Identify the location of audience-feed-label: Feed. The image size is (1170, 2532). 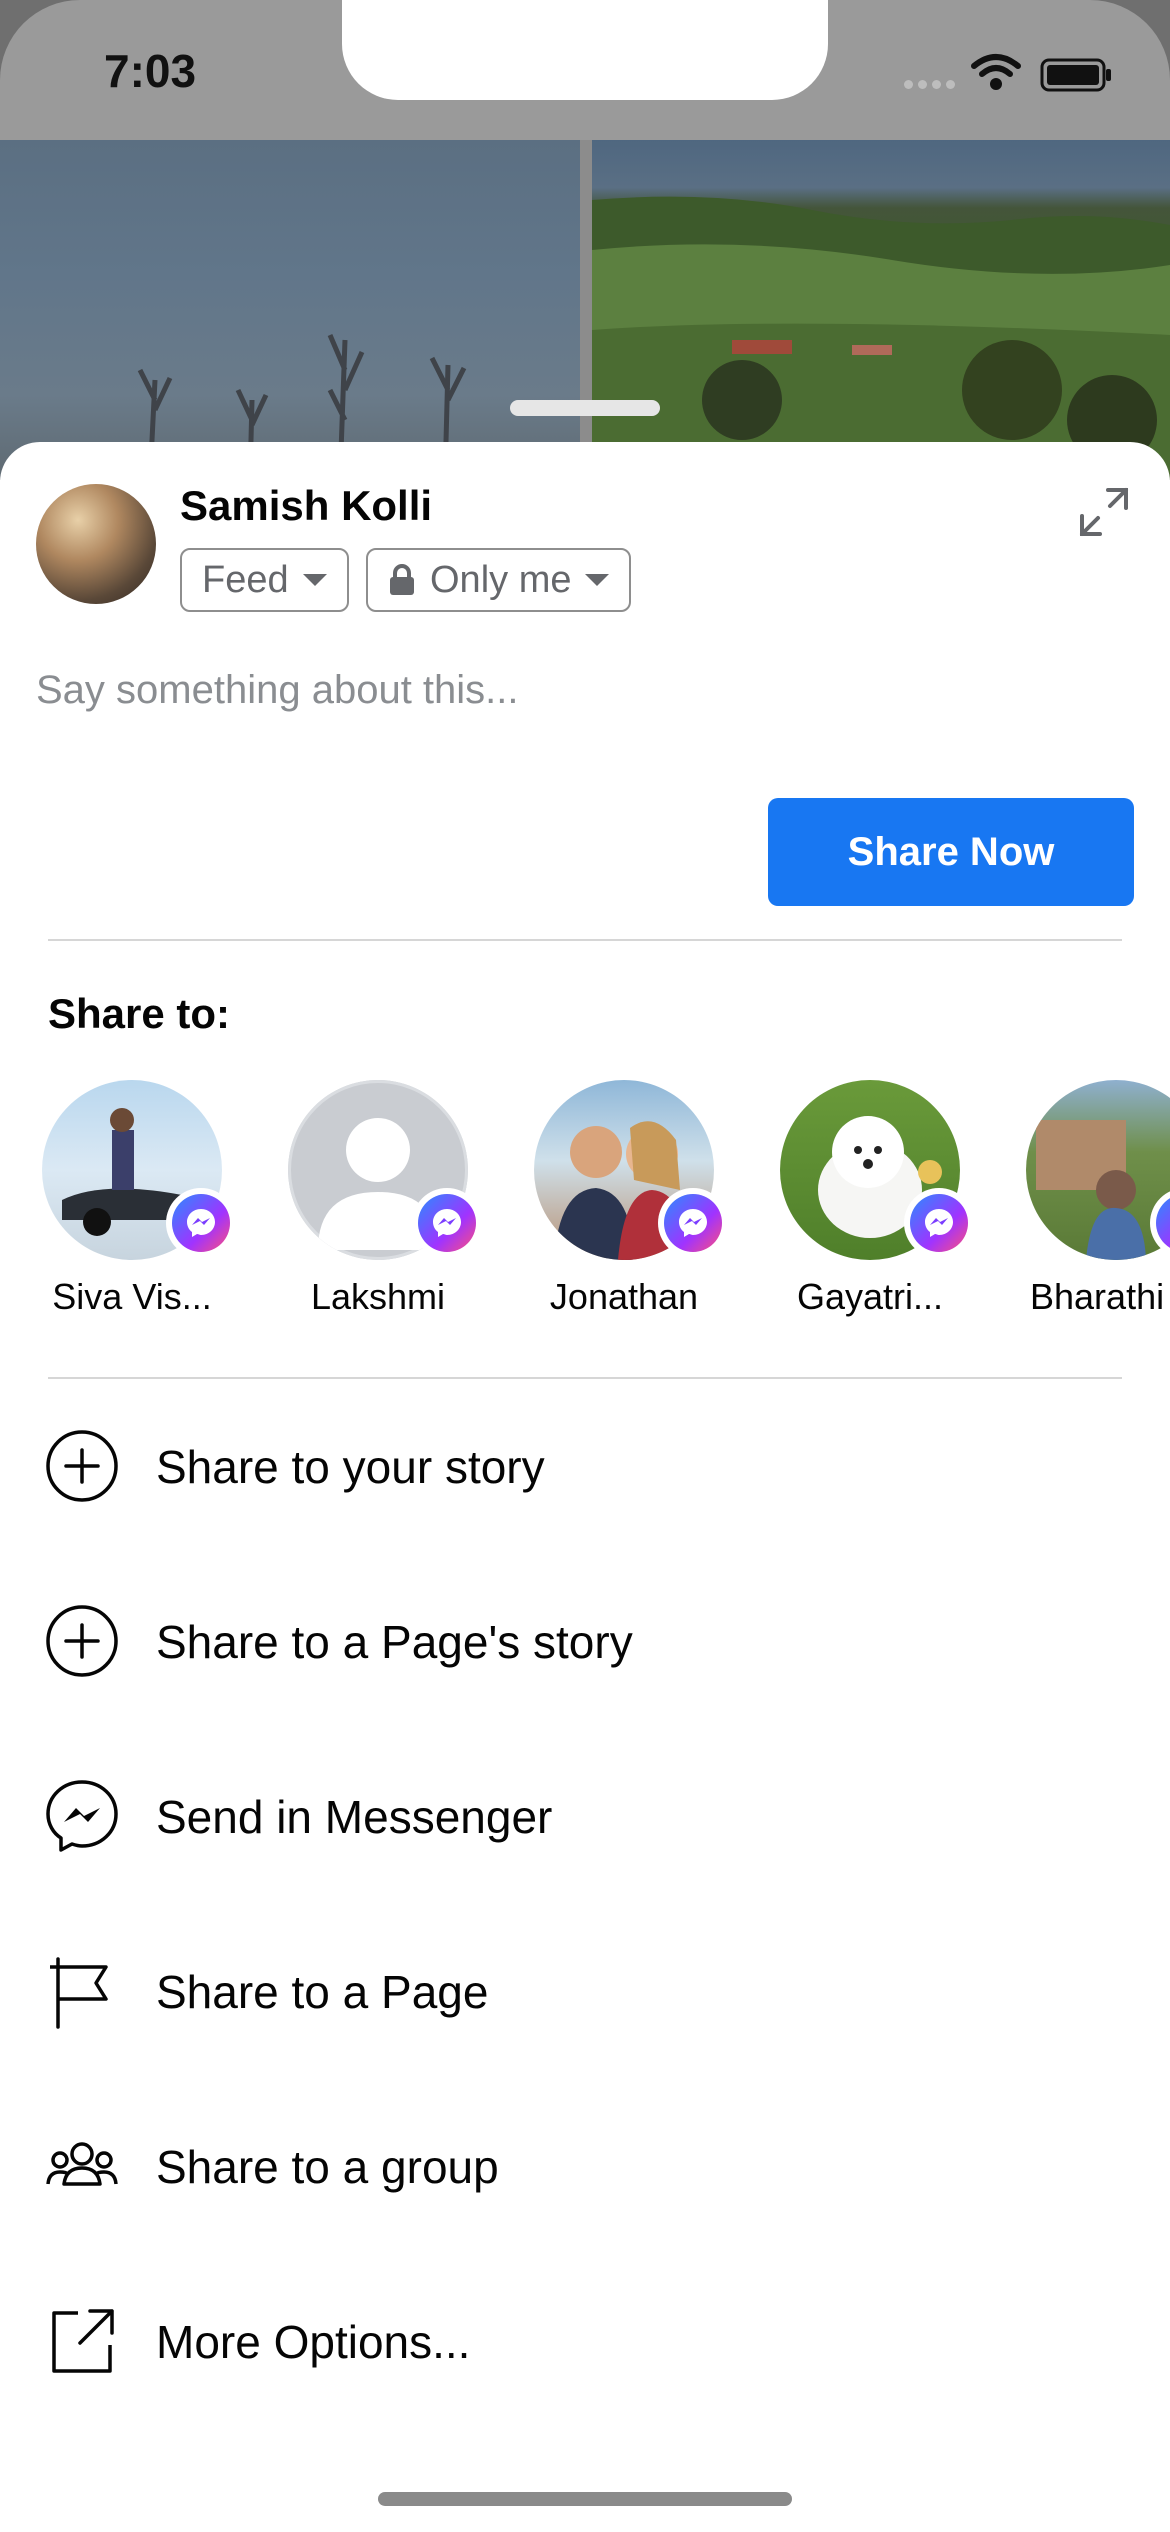
(245, 579).